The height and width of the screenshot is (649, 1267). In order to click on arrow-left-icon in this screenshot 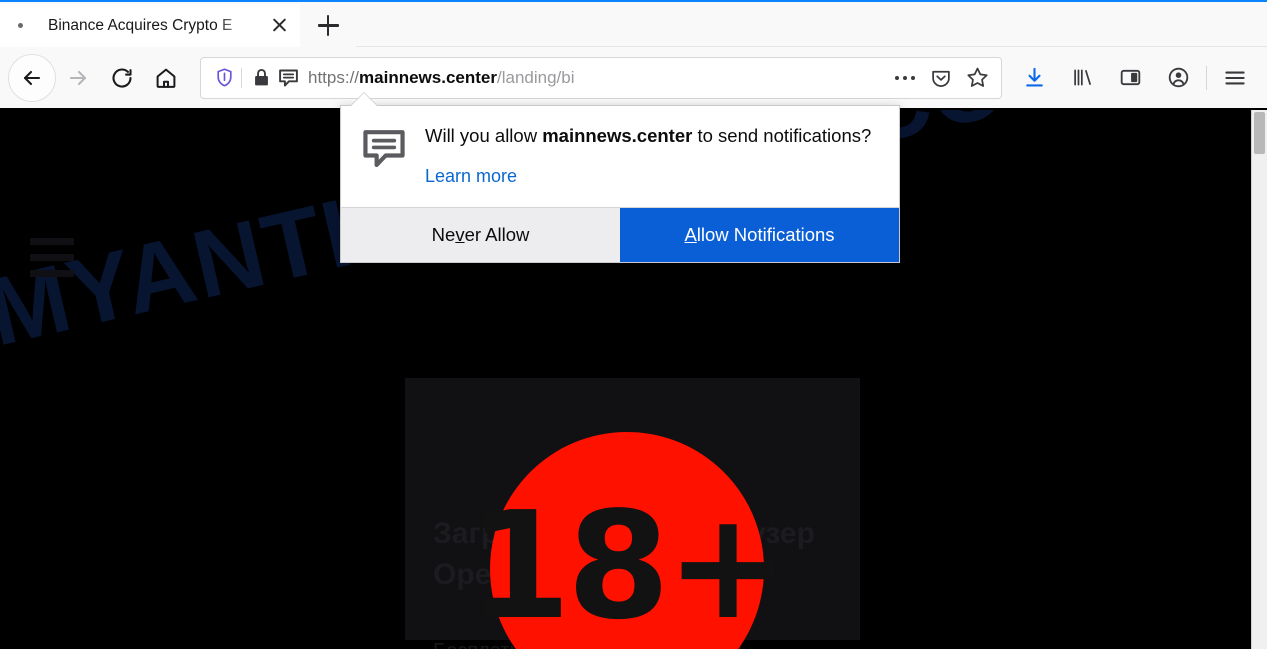, I will do `click(32, 77)`.